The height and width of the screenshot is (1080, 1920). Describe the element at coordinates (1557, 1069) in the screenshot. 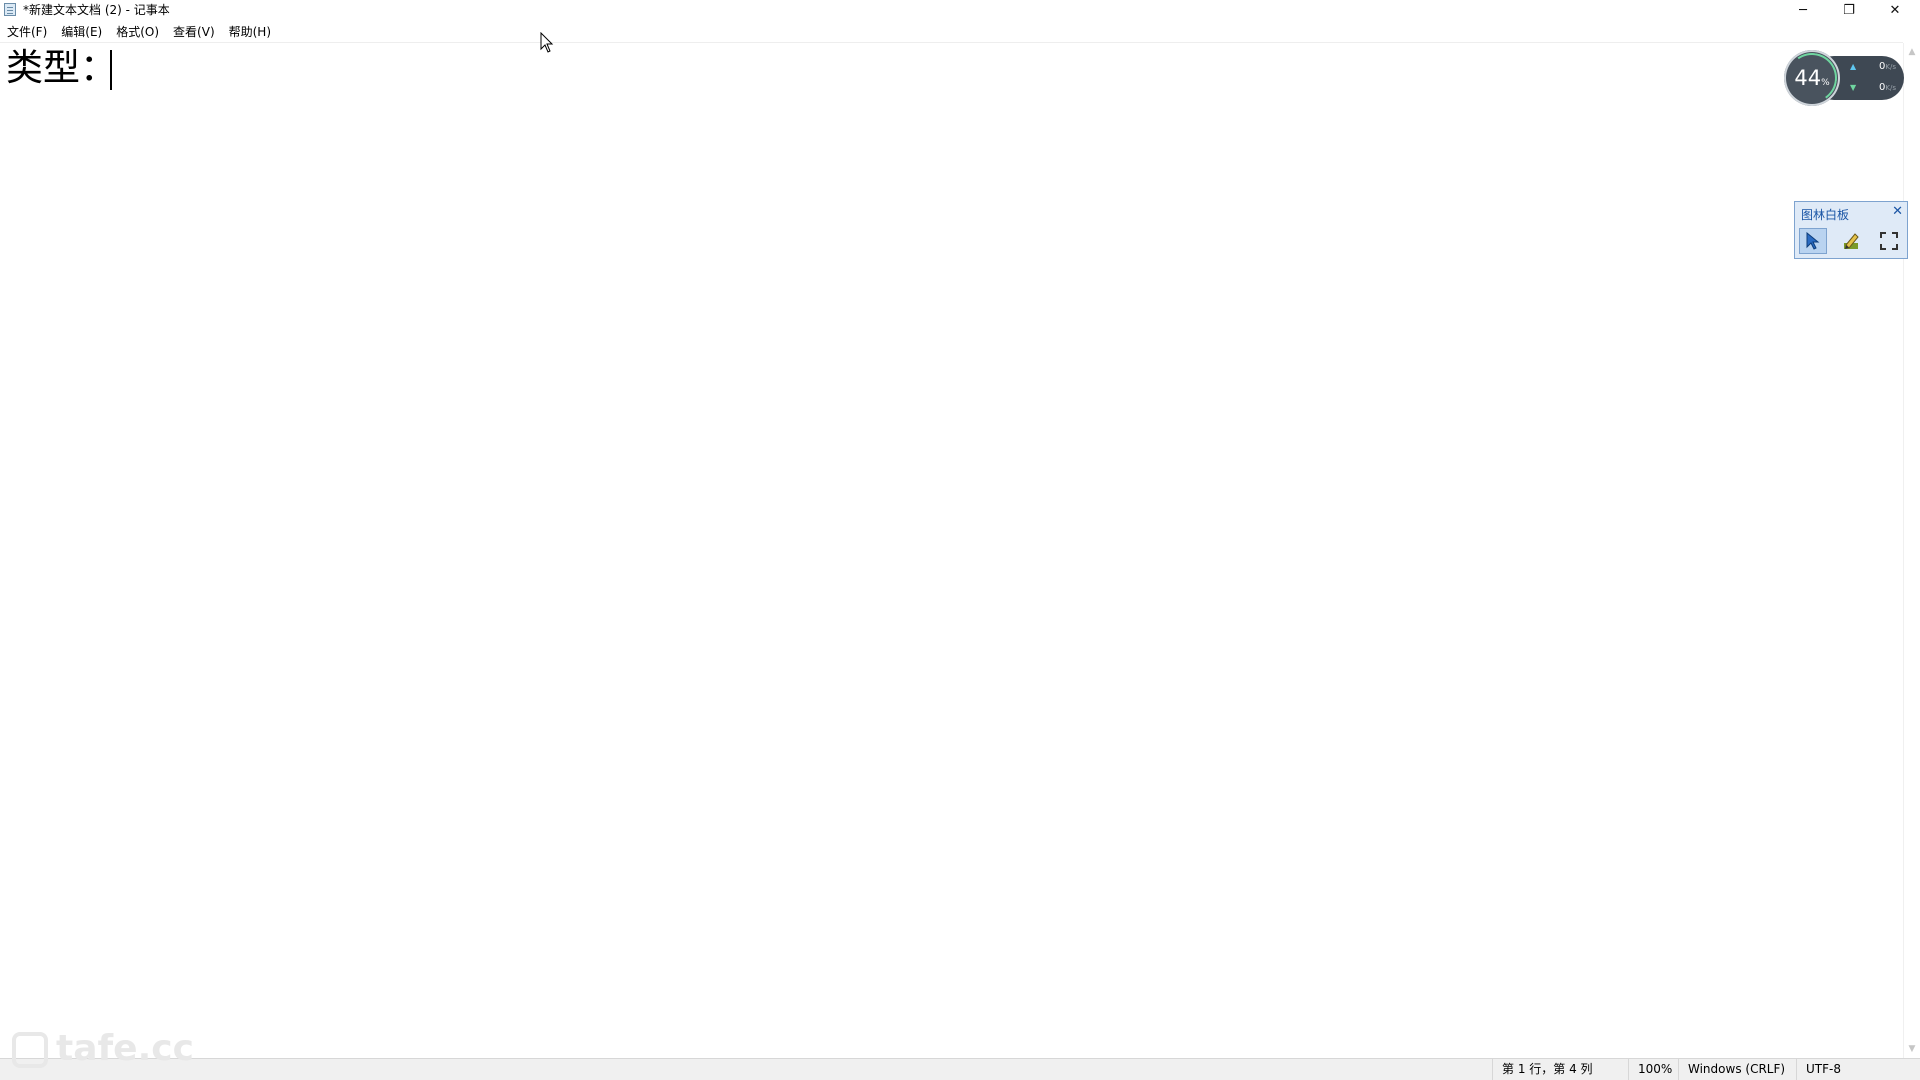

I see `status-position: 第 1 行，第 4 列` at that location.